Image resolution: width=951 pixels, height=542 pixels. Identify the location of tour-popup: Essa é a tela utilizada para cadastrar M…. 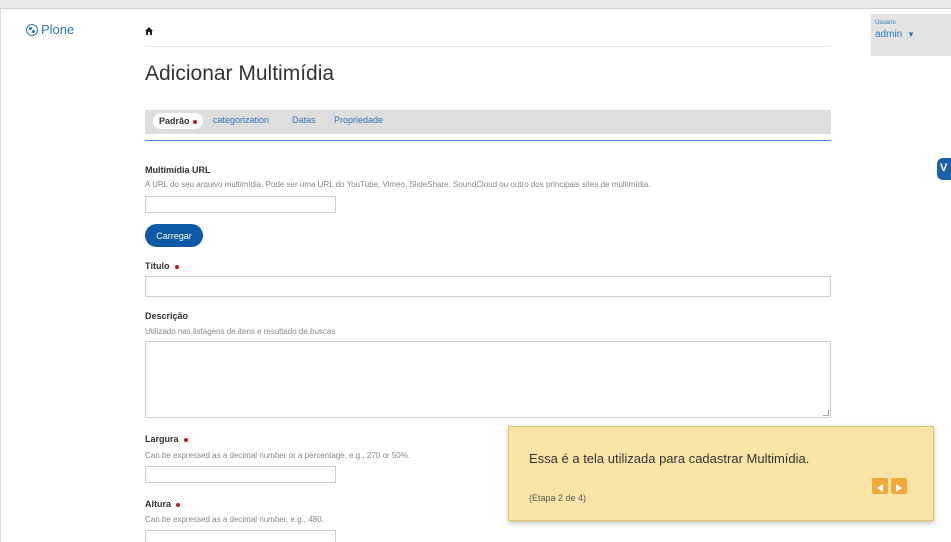
(721, 473).